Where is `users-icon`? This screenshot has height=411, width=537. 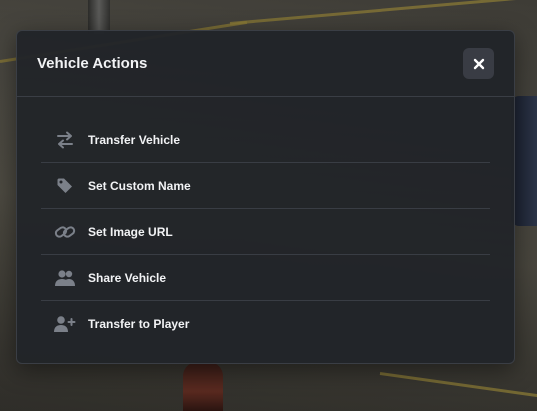
users-icon is located at coordinates (65, 278).